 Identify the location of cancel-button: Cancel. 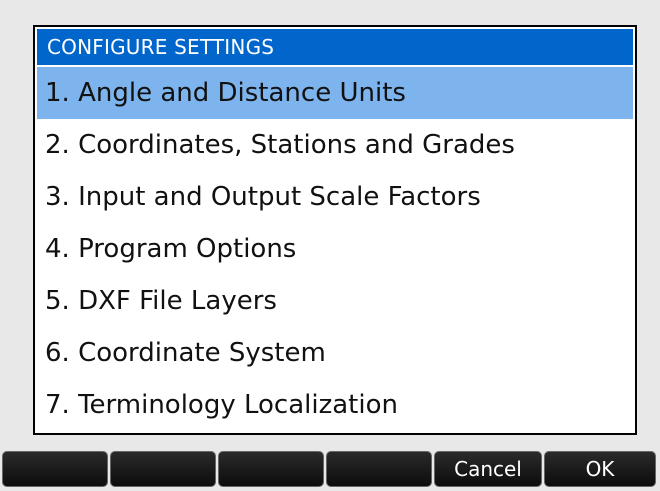
(488, 469).